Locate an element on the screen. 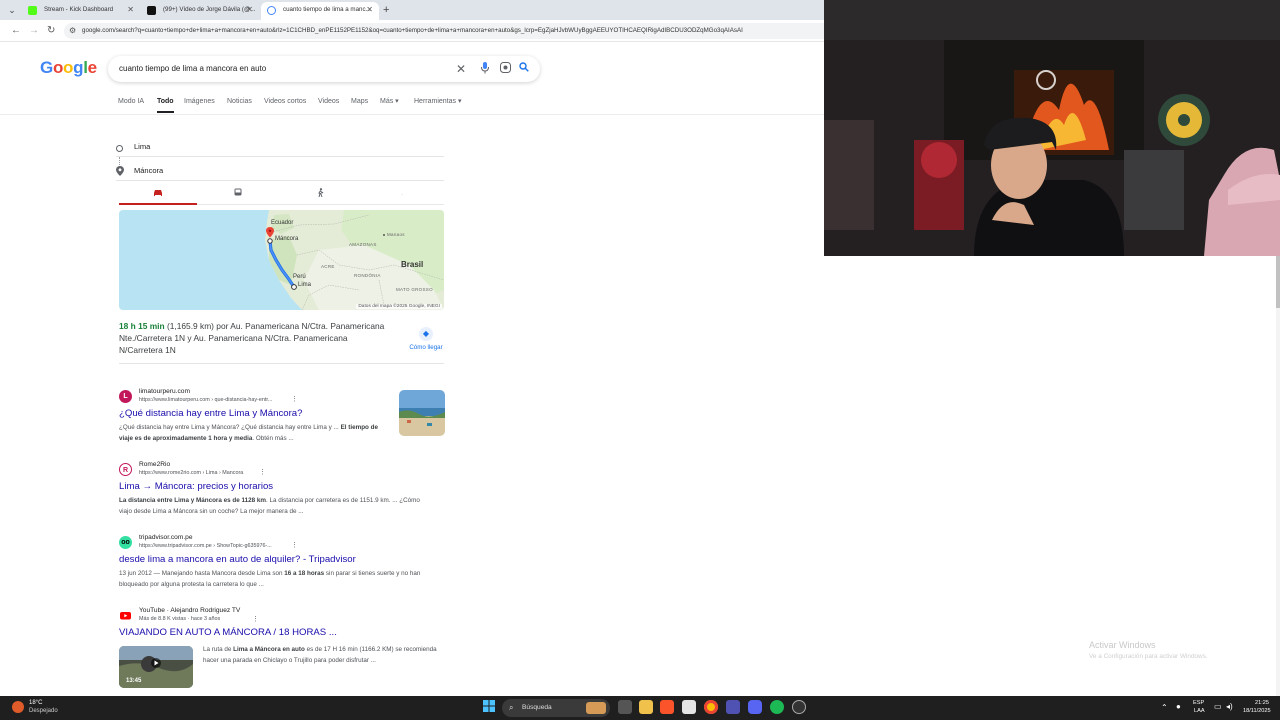 This screenshot has width=1280, height=720. clock-date: 18/11/2025 is located at coordinates (1257, 711).